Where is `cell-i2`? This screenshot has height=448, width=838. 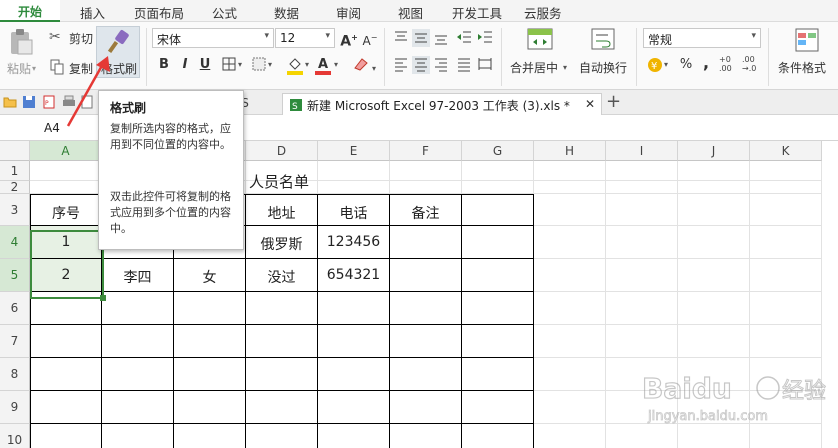
cell-i2 is located at coordinates (642, 187).